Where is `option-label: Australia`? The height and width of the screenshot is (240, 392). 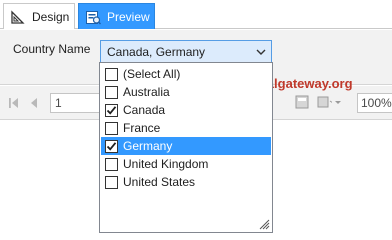
option-label: Australia is located at coordinates (146, 92).